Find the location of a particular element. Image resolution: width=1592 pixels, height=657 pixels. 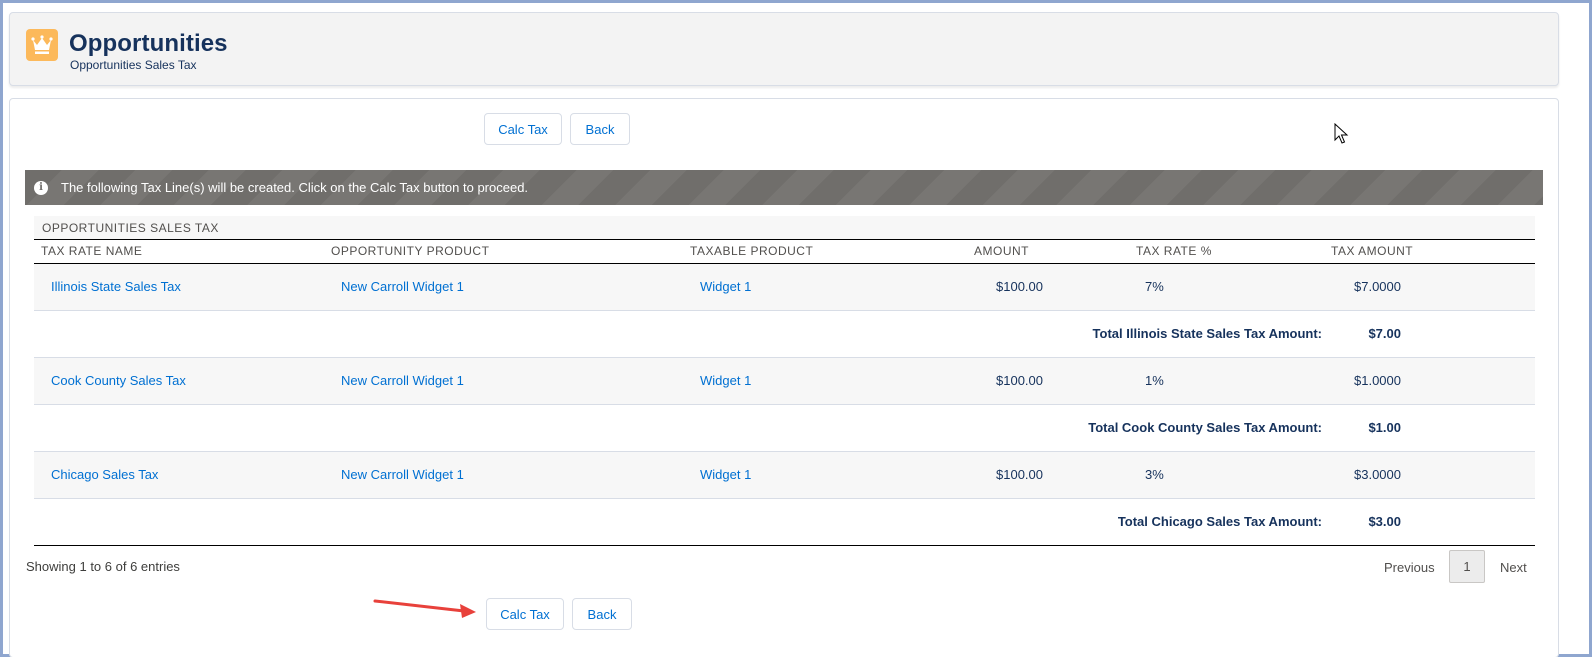

back-button-bottom: Back is located at coordinates (602, 614).